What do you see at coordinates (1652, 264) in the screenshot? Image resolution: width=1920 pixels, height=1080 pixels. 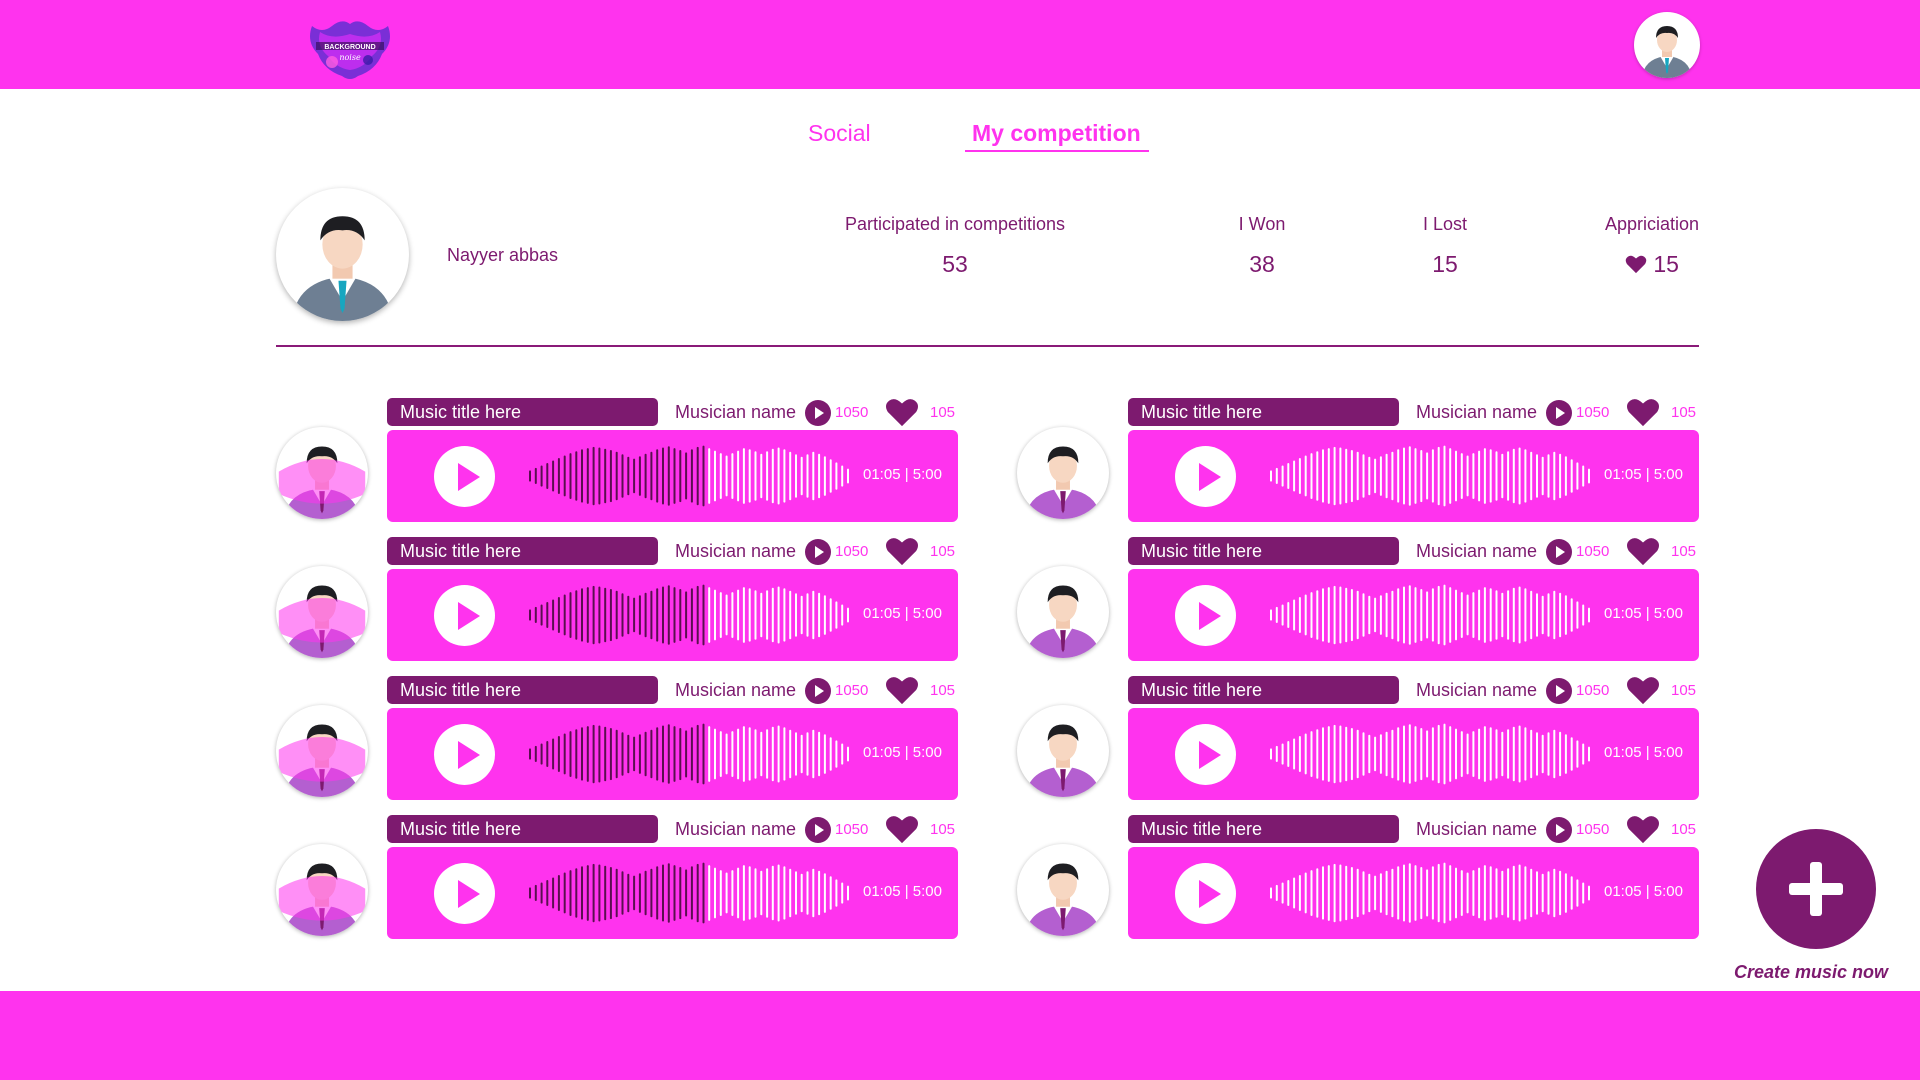 I see `stat-value: 15` at bounding box center [1652, 264].